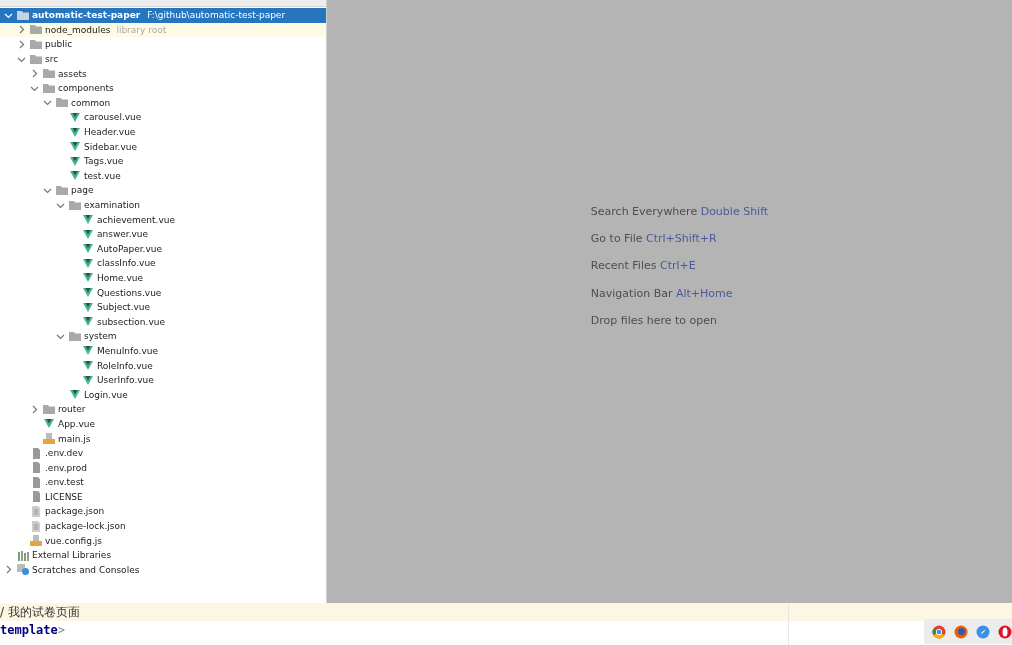 Image resolution: width=1012 pixels, height=645 pixels. Describe the element at coordinates (163, 453) in the screenshot. I see `tree-item: .env.dev` at that location.